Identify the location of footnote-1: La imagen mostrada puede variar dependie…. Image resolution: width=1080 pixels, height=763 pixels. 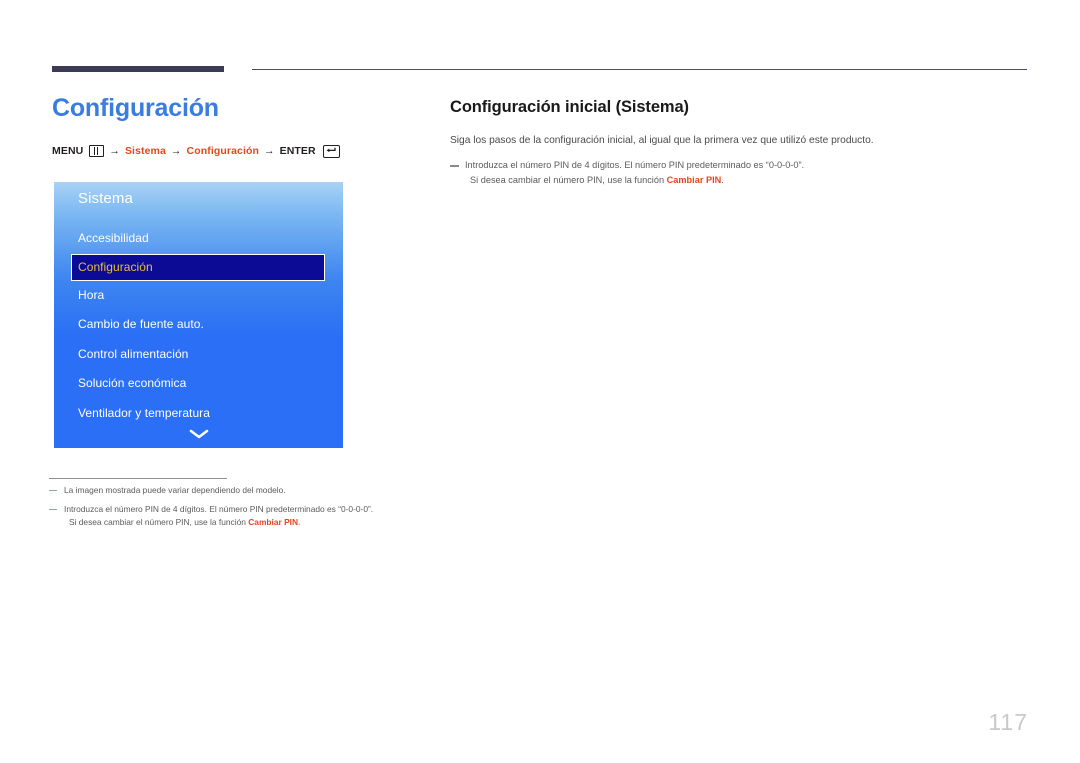
(234, 490).